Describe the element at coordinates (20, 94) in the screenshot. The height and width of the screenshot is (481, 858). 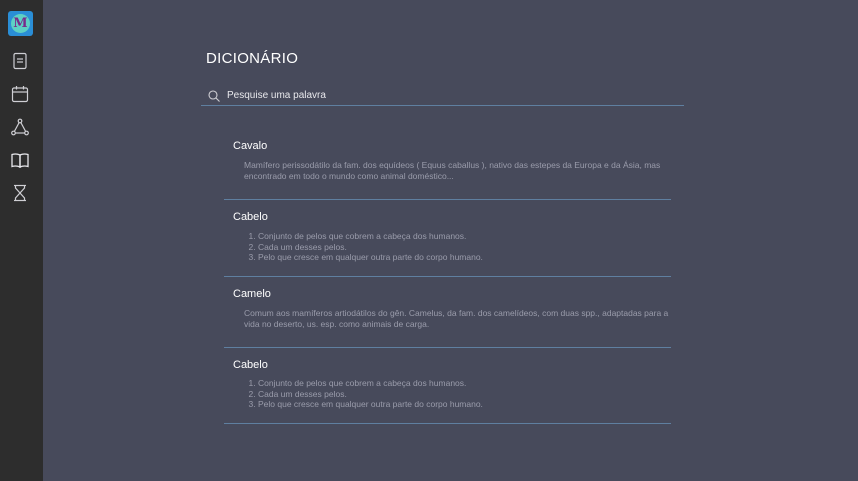
I see `calendar-icon` at that location.